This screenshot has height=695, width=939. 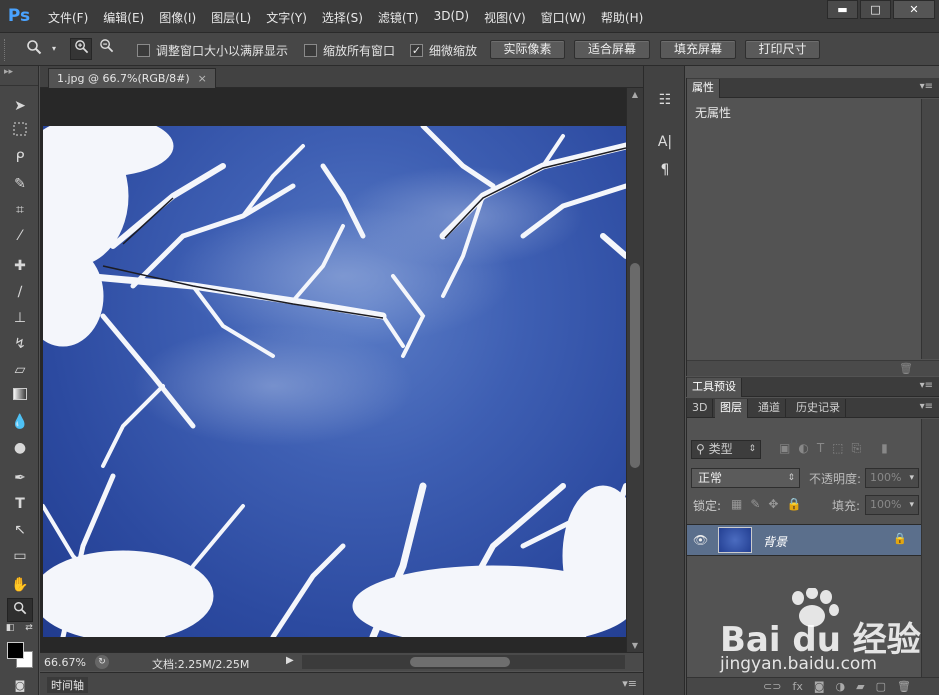 What do you see at coordinates (451, 17) in the screenshot?
I see `menu-3d: 3D(D)` at bounding box center [451, 17].